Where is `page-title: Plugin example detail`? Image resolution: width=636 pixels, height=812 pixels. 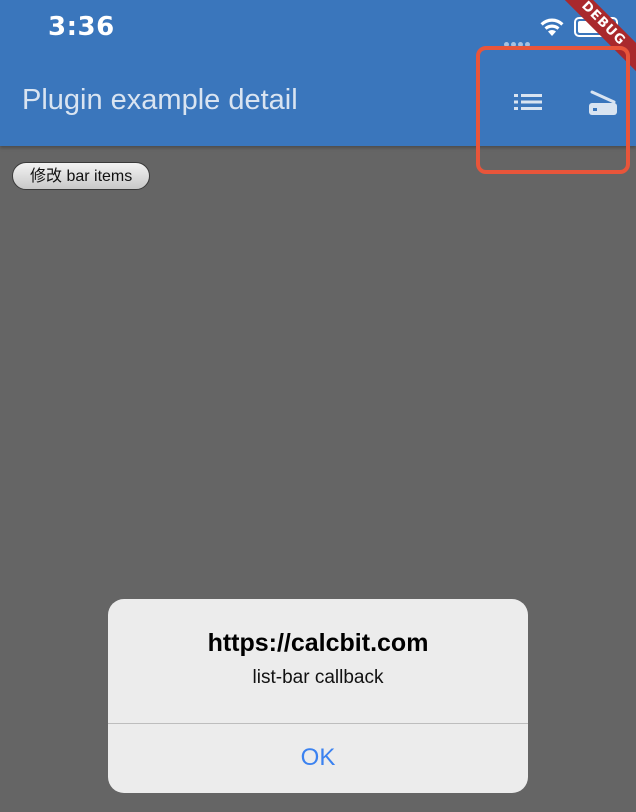
page-title: Plugin example detail is located at coordinates (160, 100).